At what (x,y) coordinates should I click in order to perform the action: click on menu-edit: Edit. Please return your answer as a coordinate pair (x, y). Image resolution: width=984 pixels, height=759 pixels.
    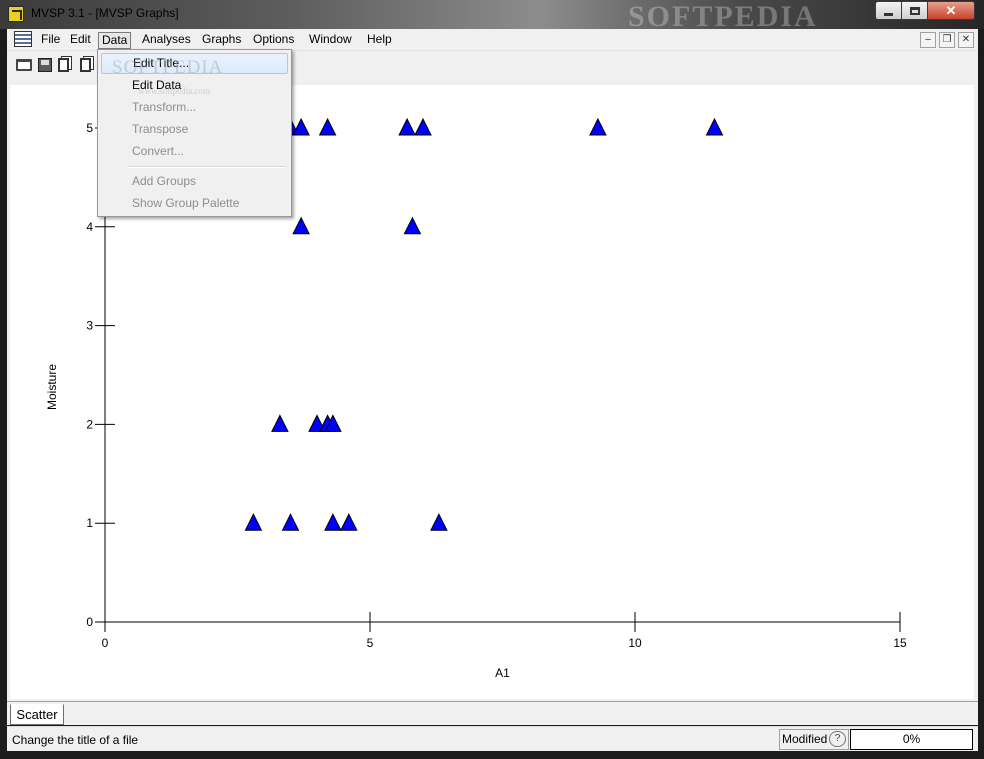
    Looking at the image, I should click on (80, 40).